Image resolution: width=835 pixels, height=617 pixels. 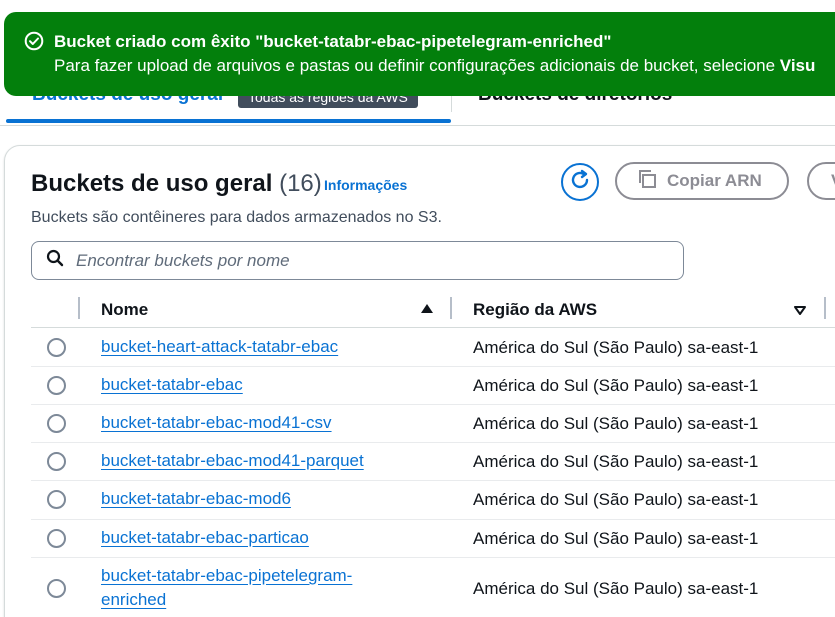 I want to click on bucket-link: bucket-tatabr-ebac-mod41-parquet, so click(x=251, y=461).